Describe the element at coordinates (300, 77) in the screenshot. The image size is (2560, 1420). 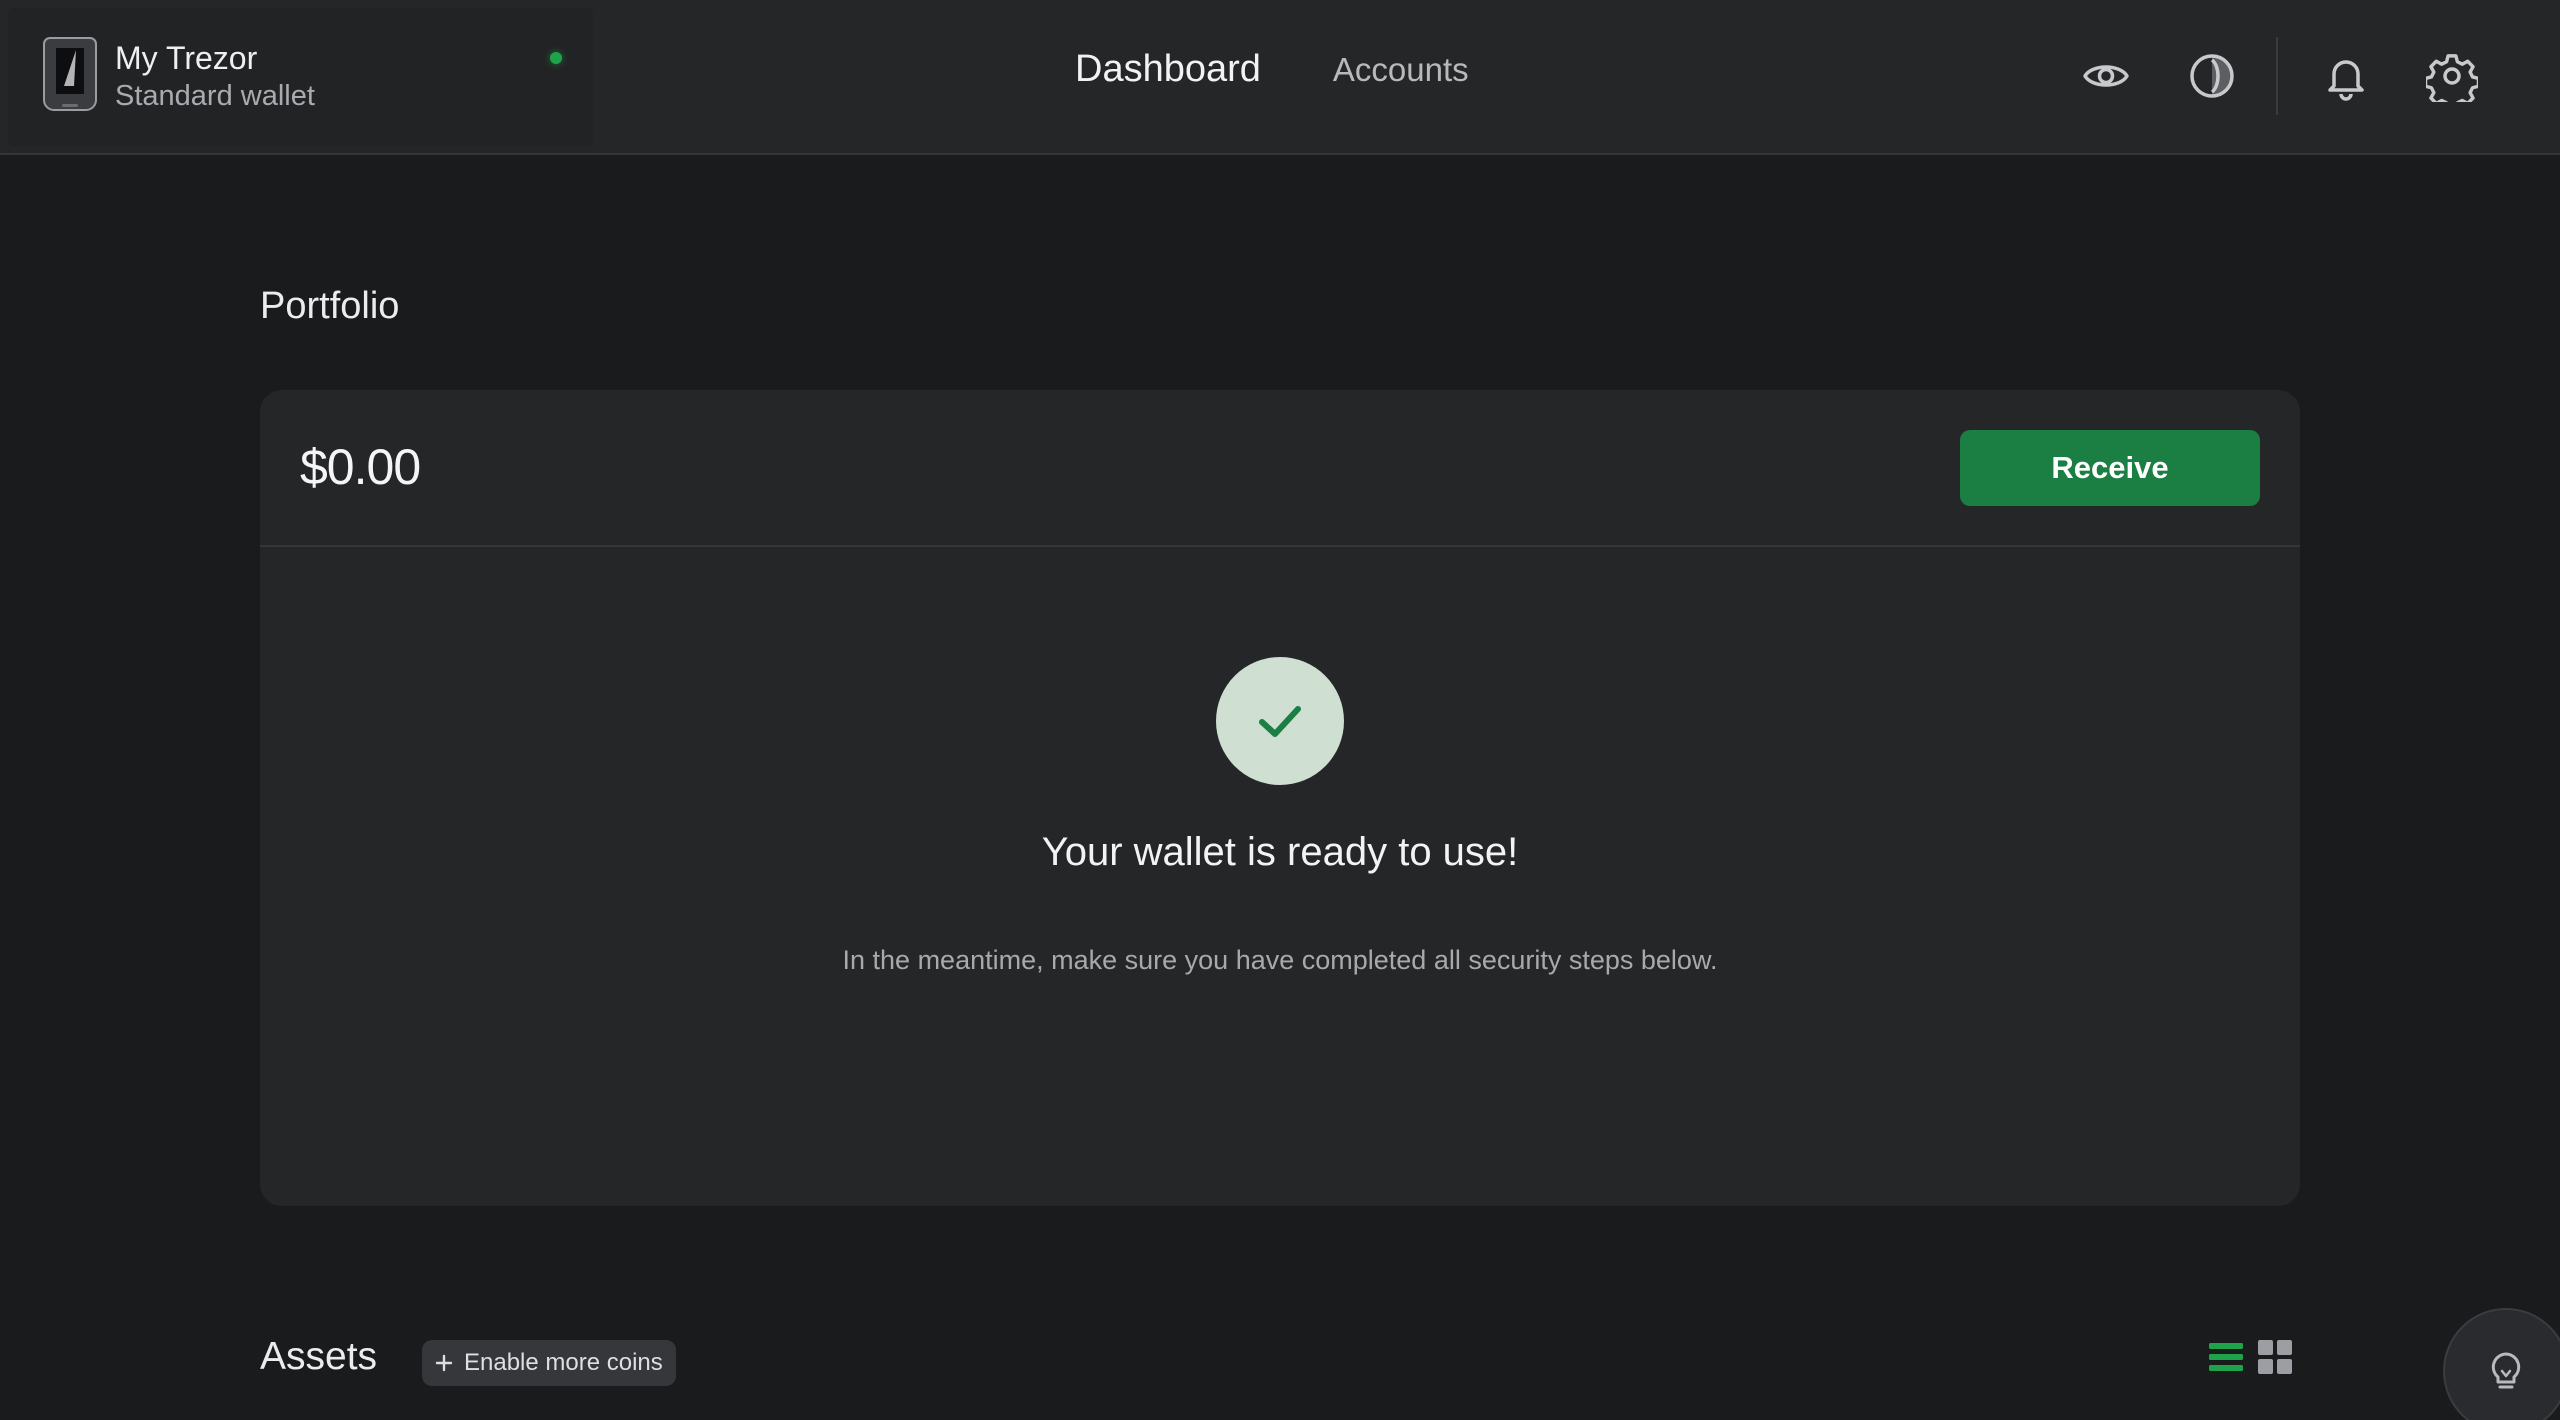
I see `device-switcher: My Trezor Standard wallet` at that location.